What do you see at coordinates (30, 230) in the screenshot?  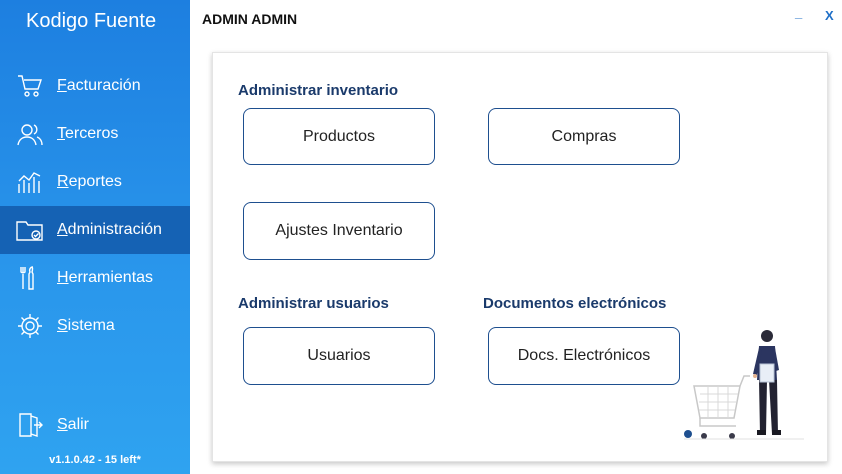 I see `folder-settings-icon` at bounding box center [30, 230].